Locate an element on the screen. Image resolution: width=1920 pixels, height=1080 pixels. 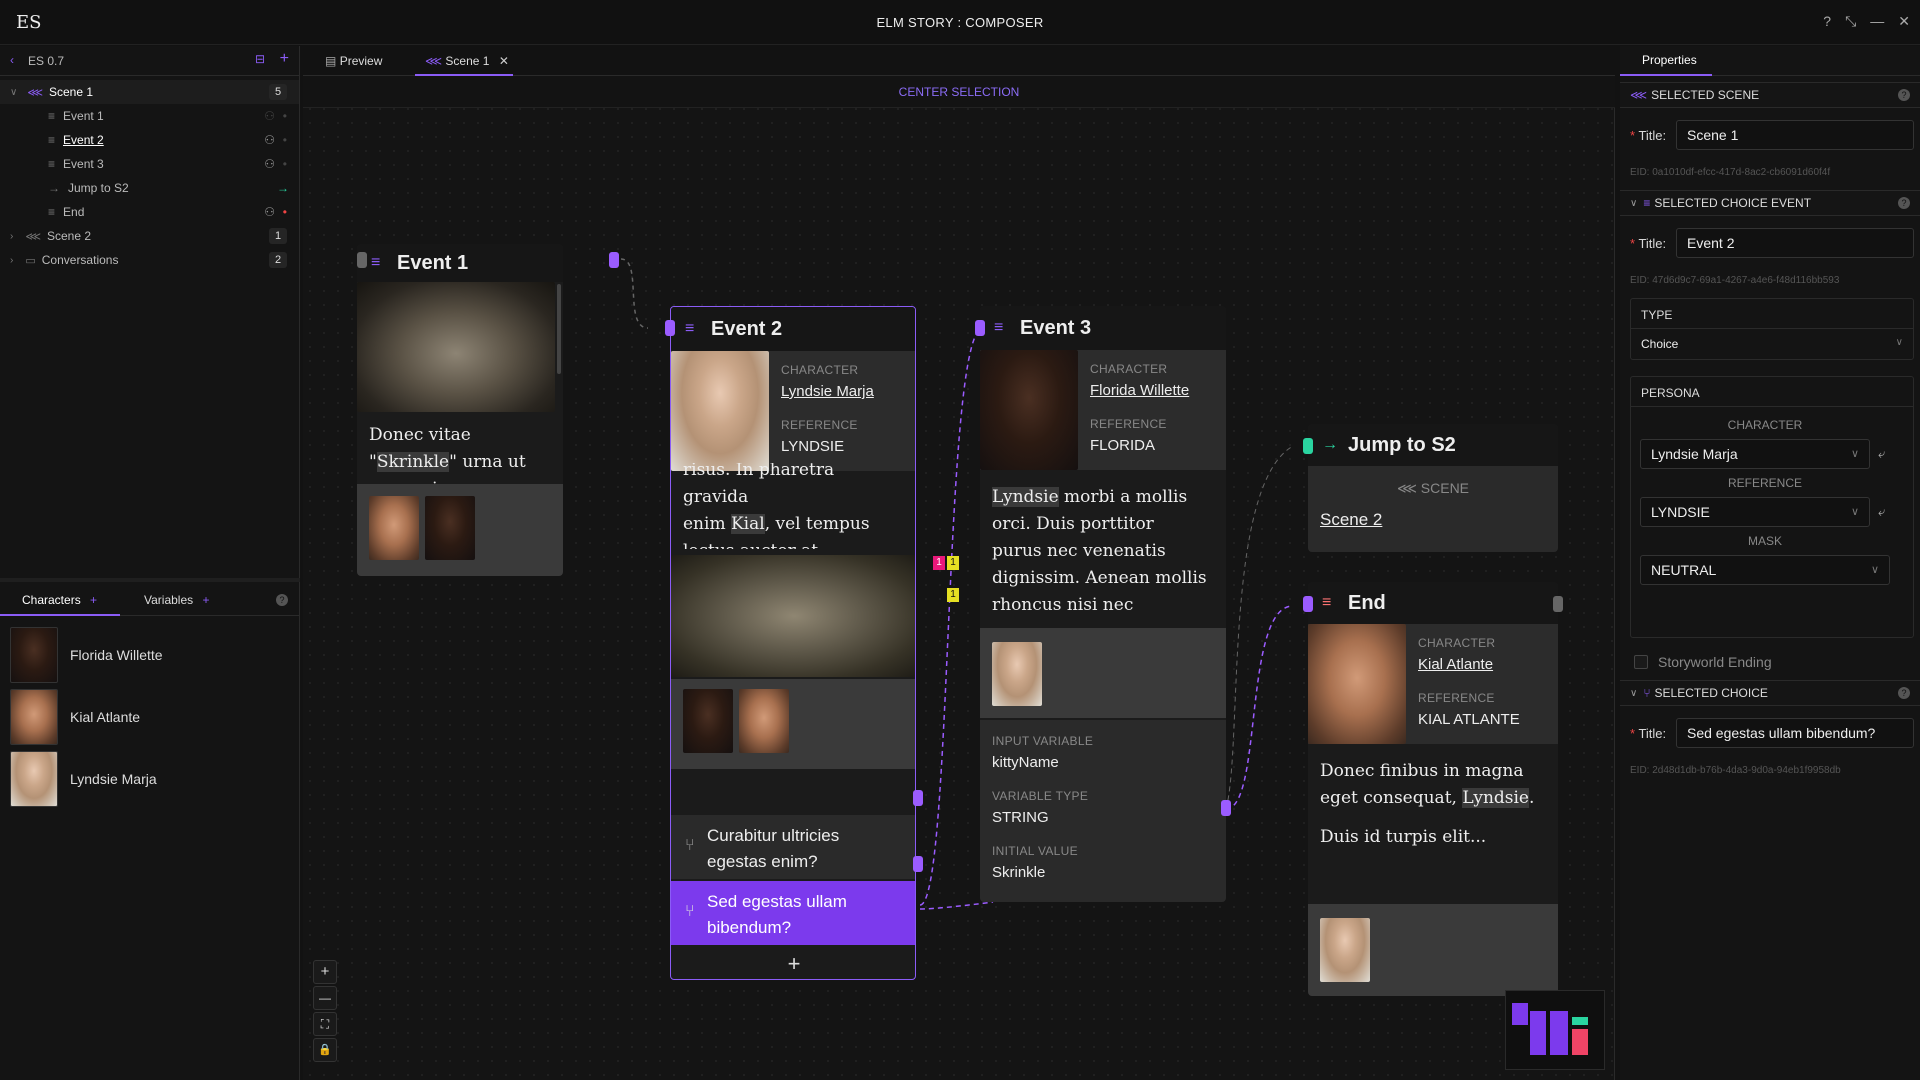
chevron-right-icon: › is located at coordinates (12, 236).